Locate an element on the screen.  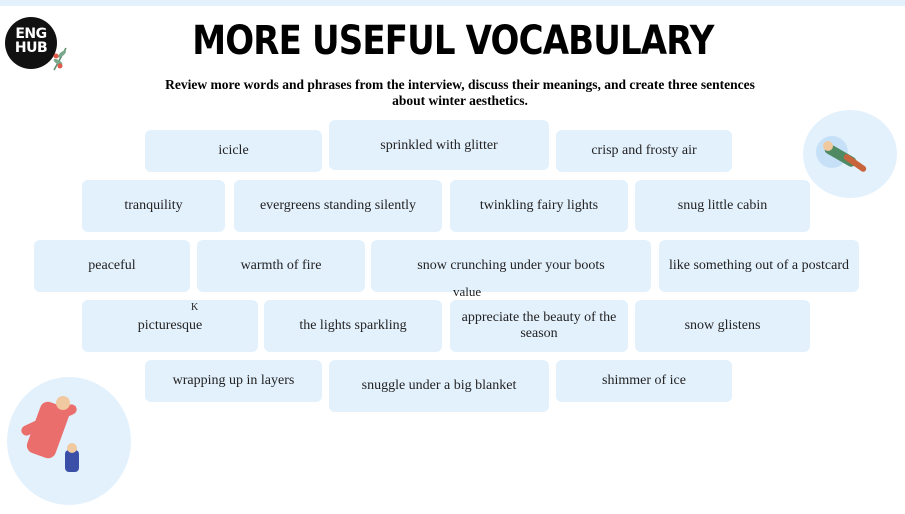
stray-text-k: K is located at coordinates (195, 307).